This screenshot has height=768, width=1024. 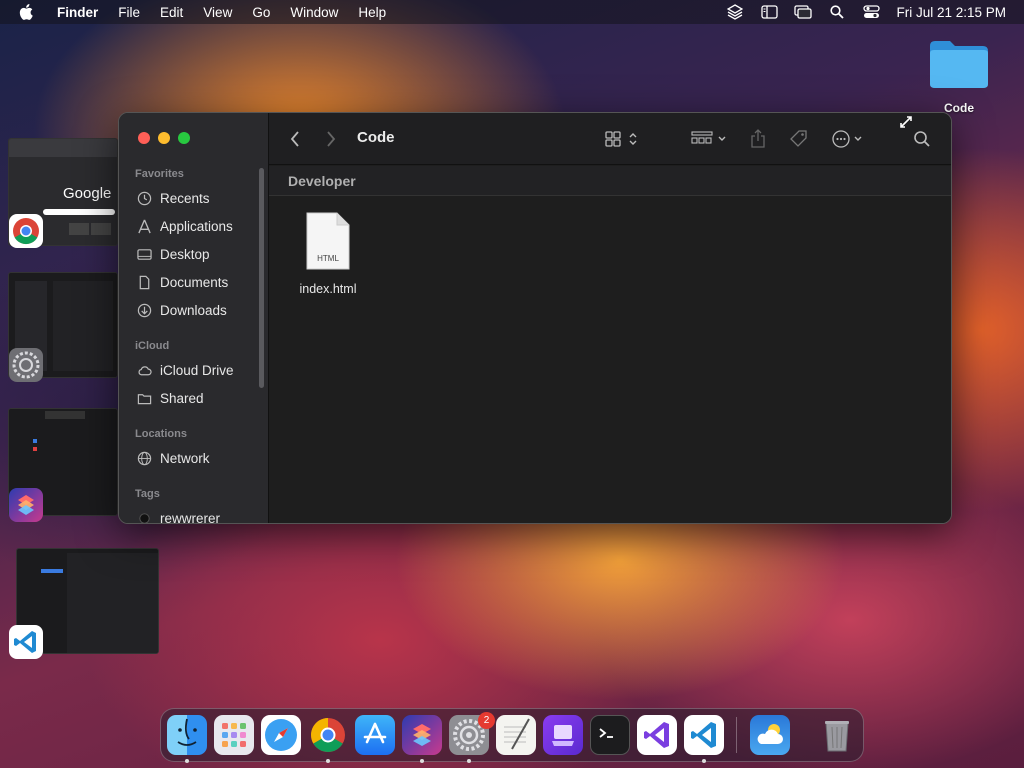 I want to click on resize-cursor-icon, so click(x=906, y=124).